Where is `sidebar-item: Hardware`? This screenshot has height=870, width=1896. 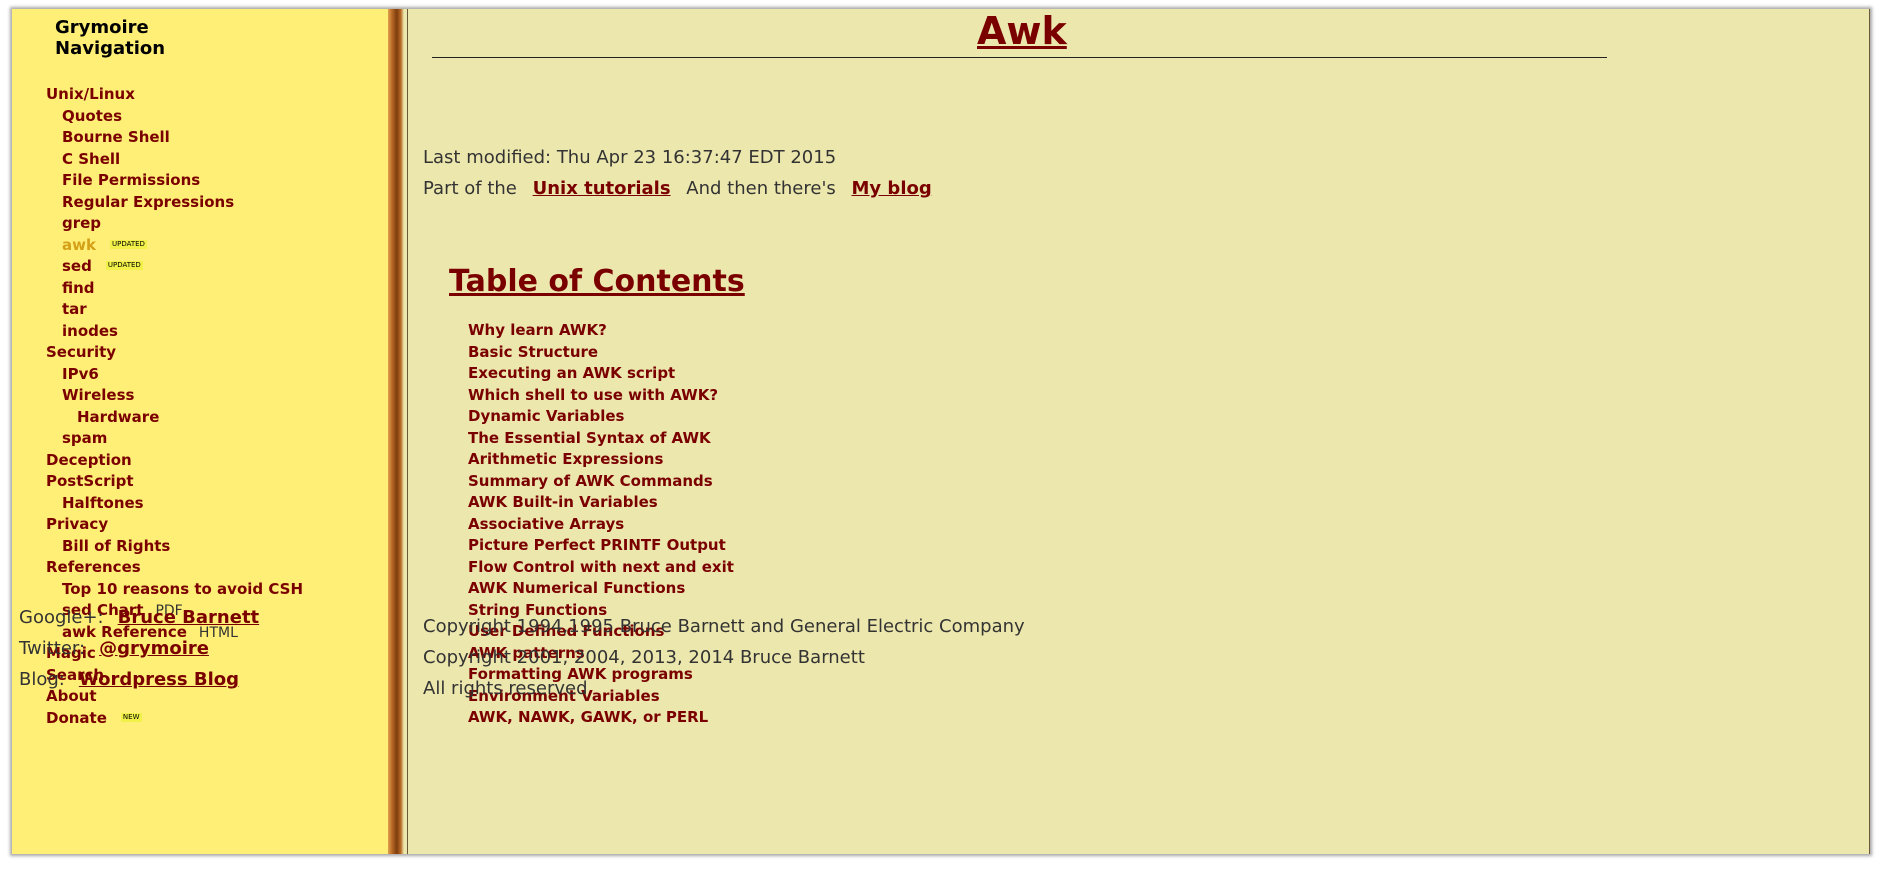 sidebar-item: Hardware is located at coordinates (200, 418).